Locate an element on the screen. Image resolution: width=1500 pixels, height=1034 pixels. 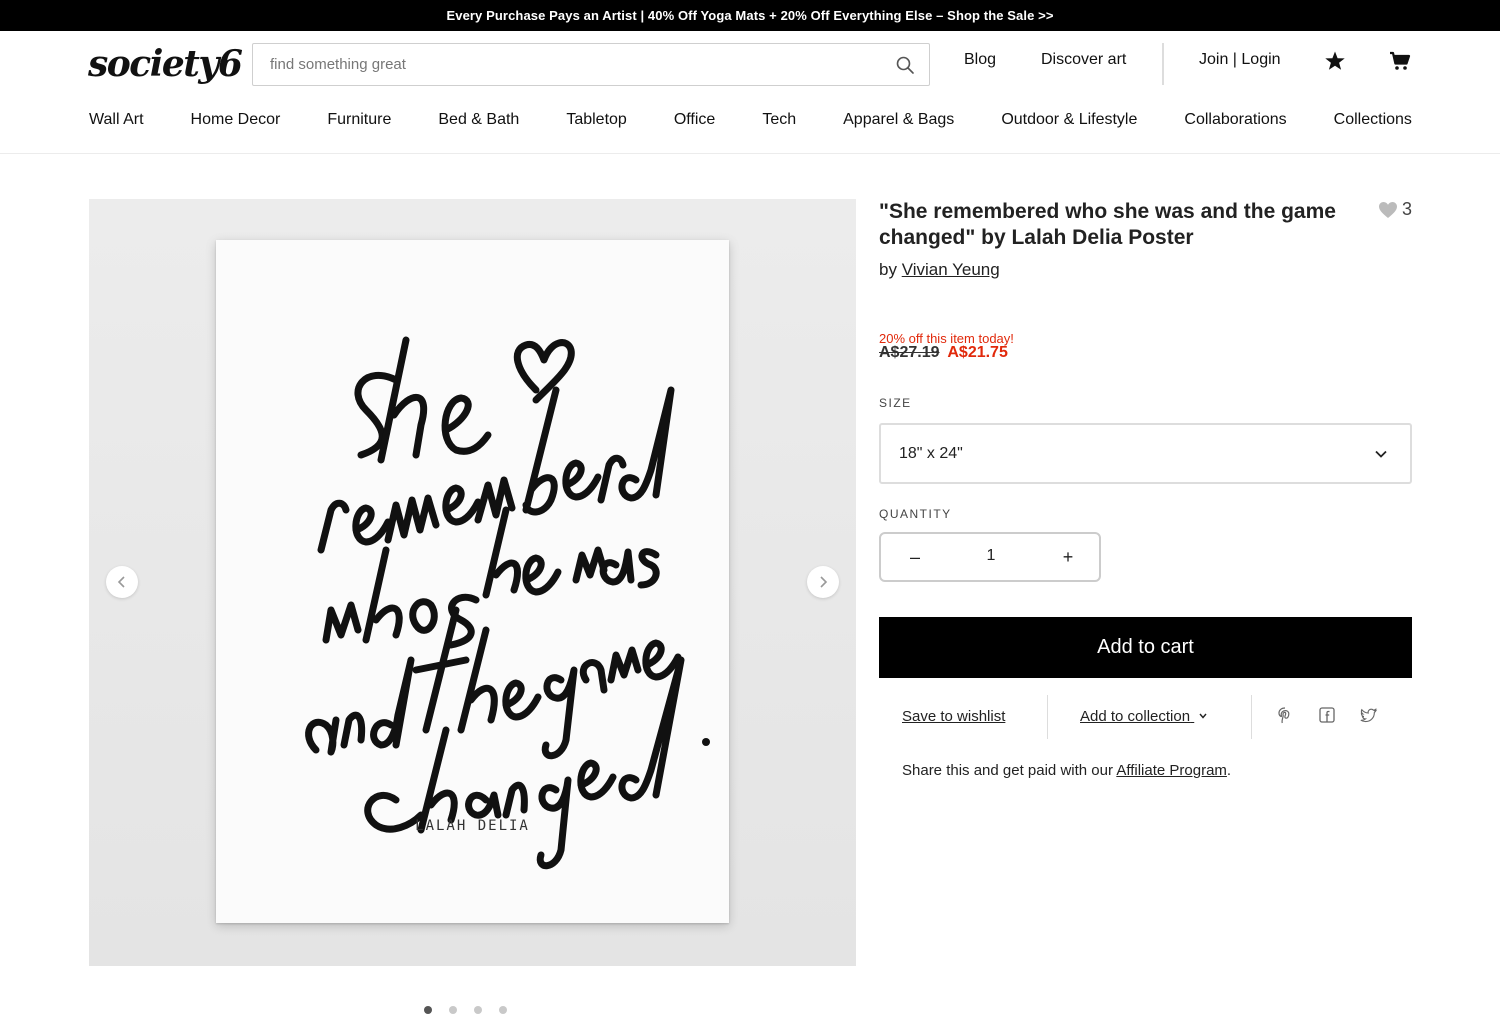
nav-item-collections: Collections is located at coordinates (1373, 123).